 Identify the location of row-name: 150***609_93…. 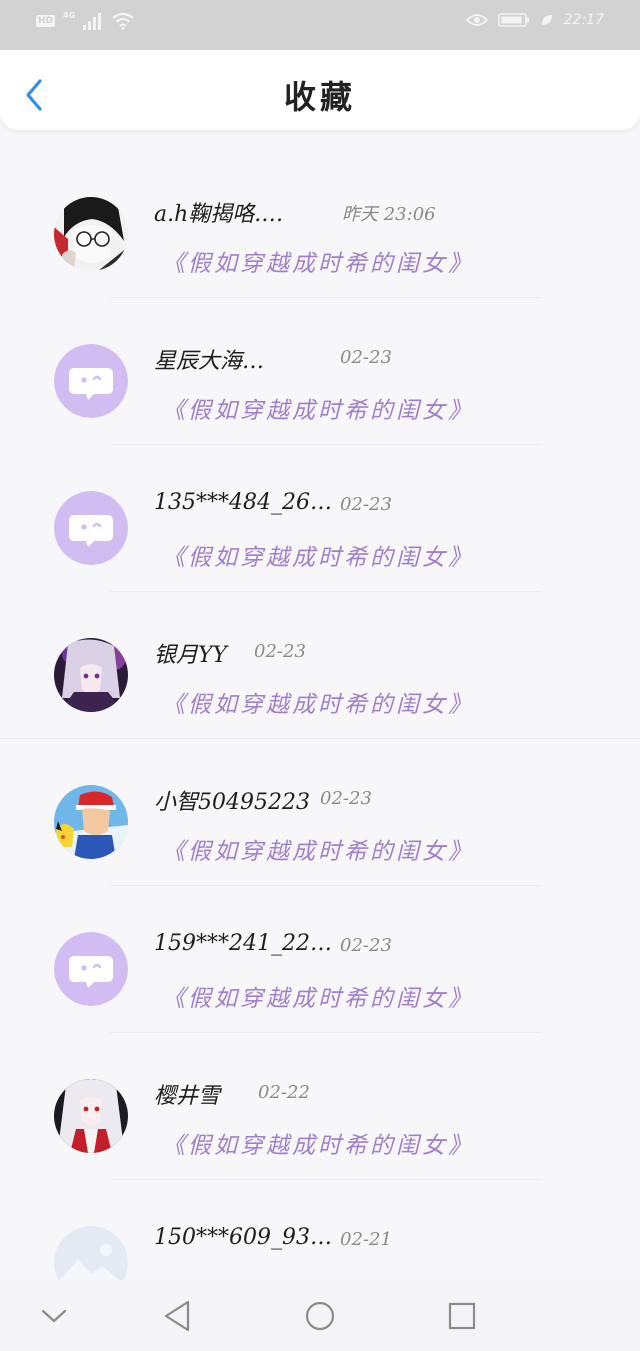
(243, 1237).